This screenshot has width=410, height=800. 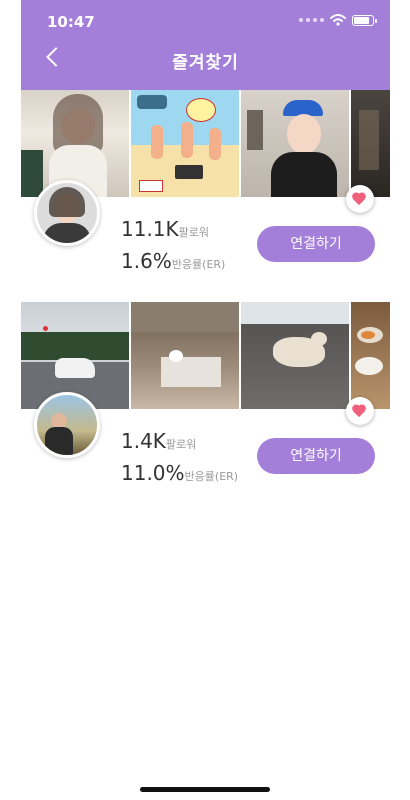 I want to click on engagement-stat: 11.0%반응률(ER), so click(x=179, y=473).